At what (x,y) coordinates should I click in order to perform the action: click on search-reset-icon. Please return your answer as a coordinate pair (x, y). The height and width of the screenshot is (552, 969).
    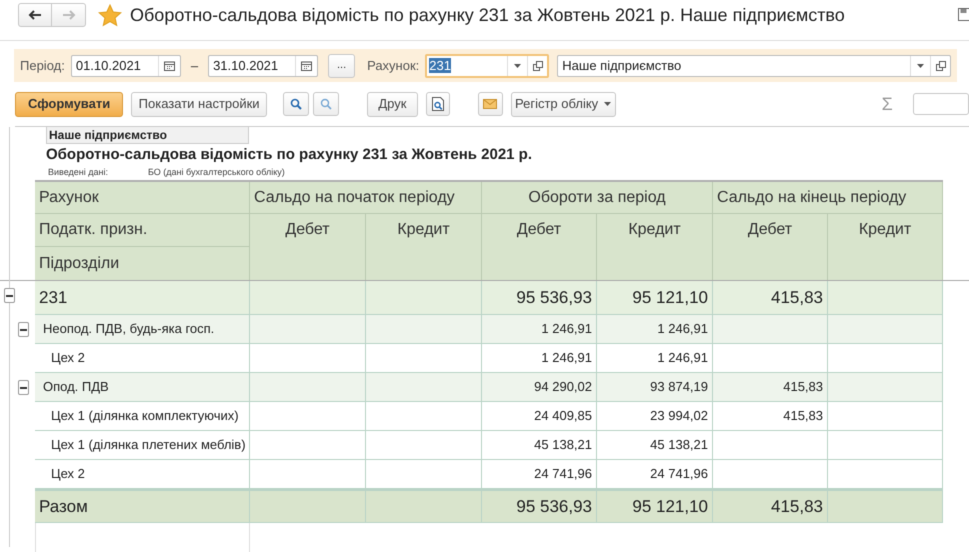
    Looking at the image, I should click on (326, 104).